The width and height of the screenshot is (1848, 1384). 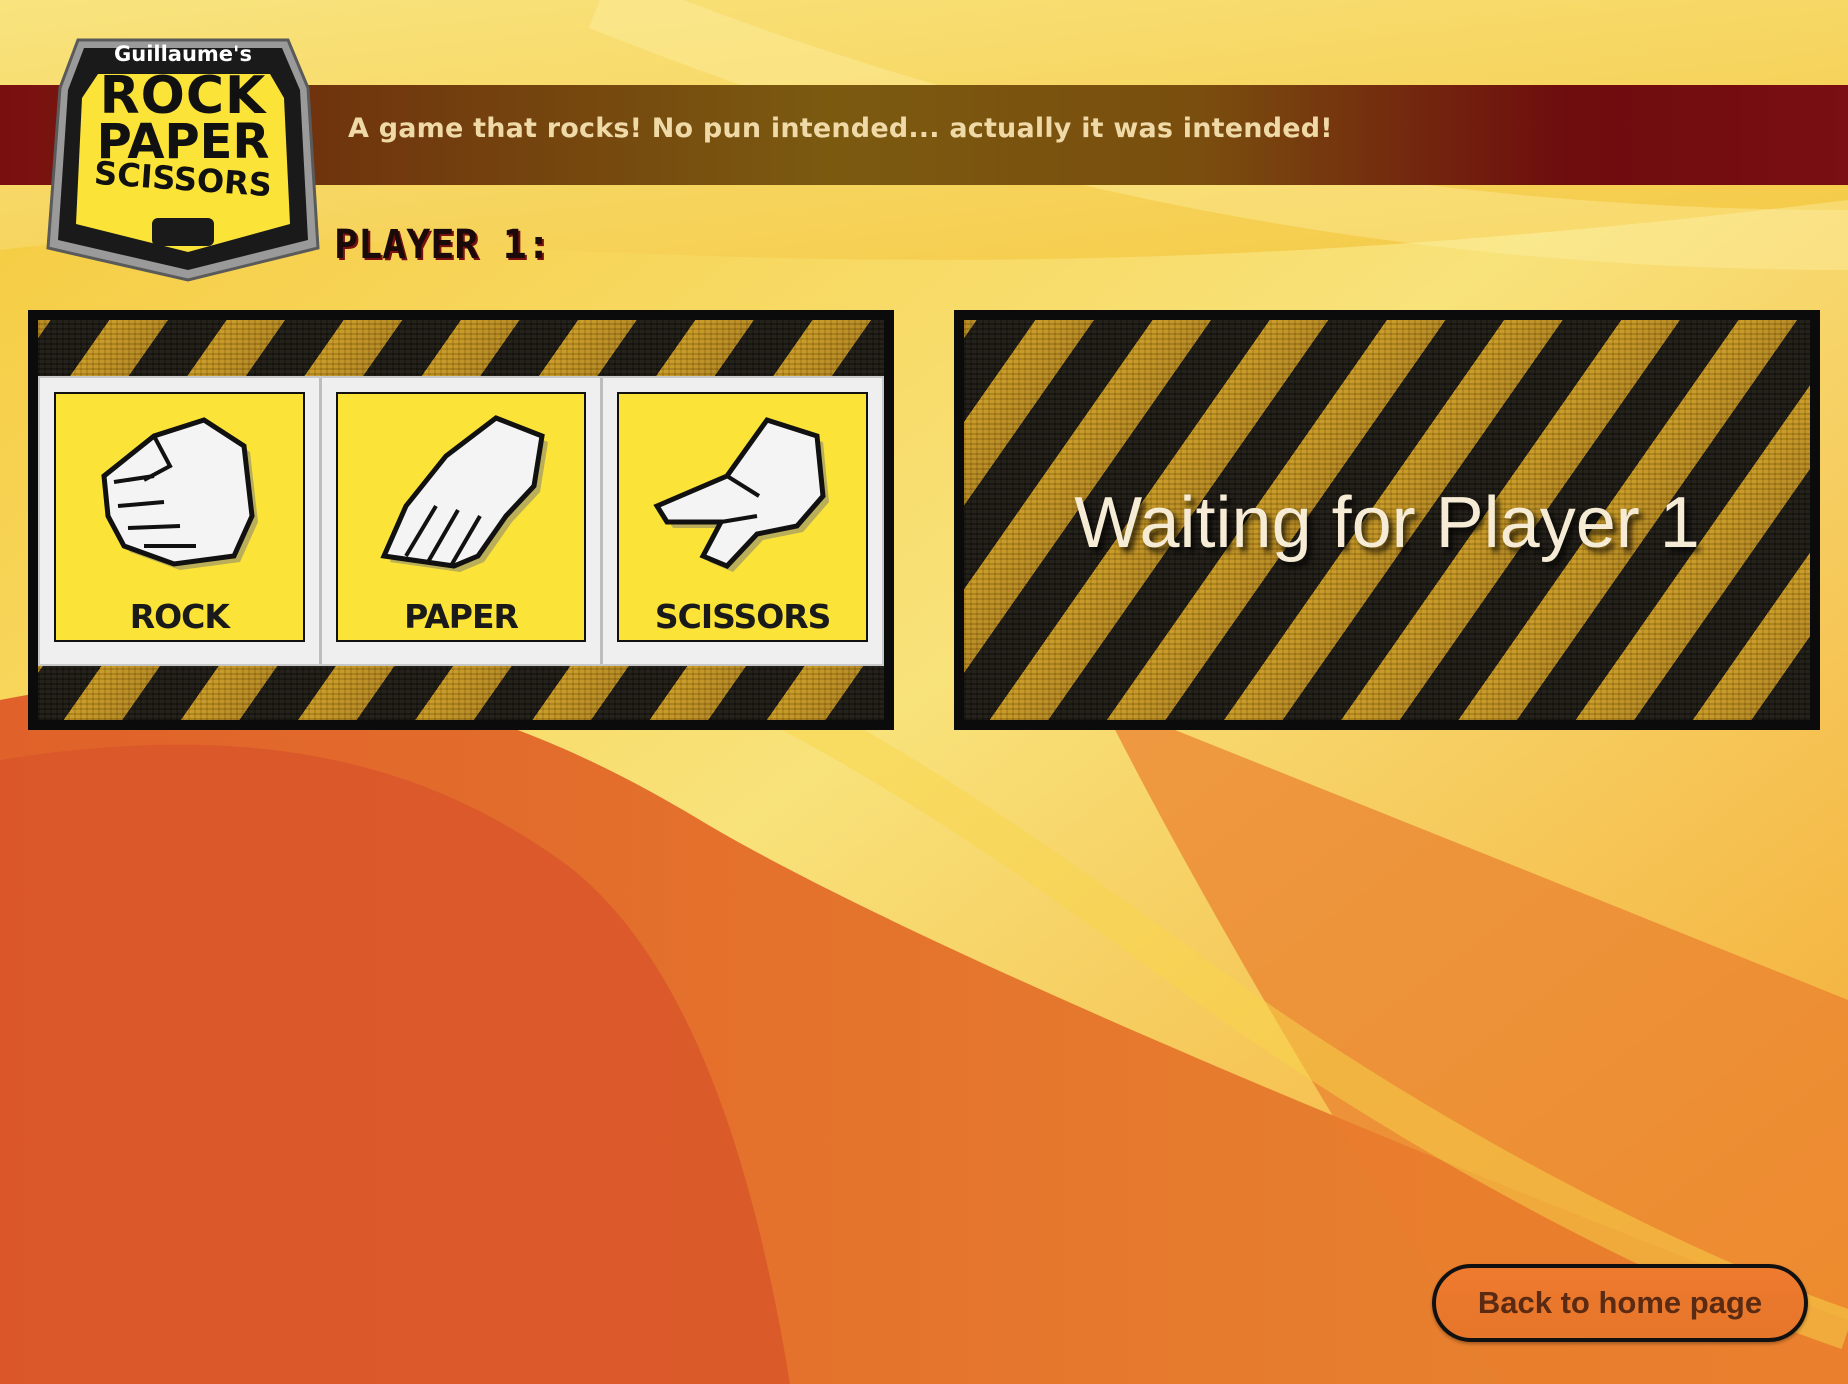 I want to click on game-logo: Guillaume's ROCK PAPER SCISSORS, so click(x=183, y=156).